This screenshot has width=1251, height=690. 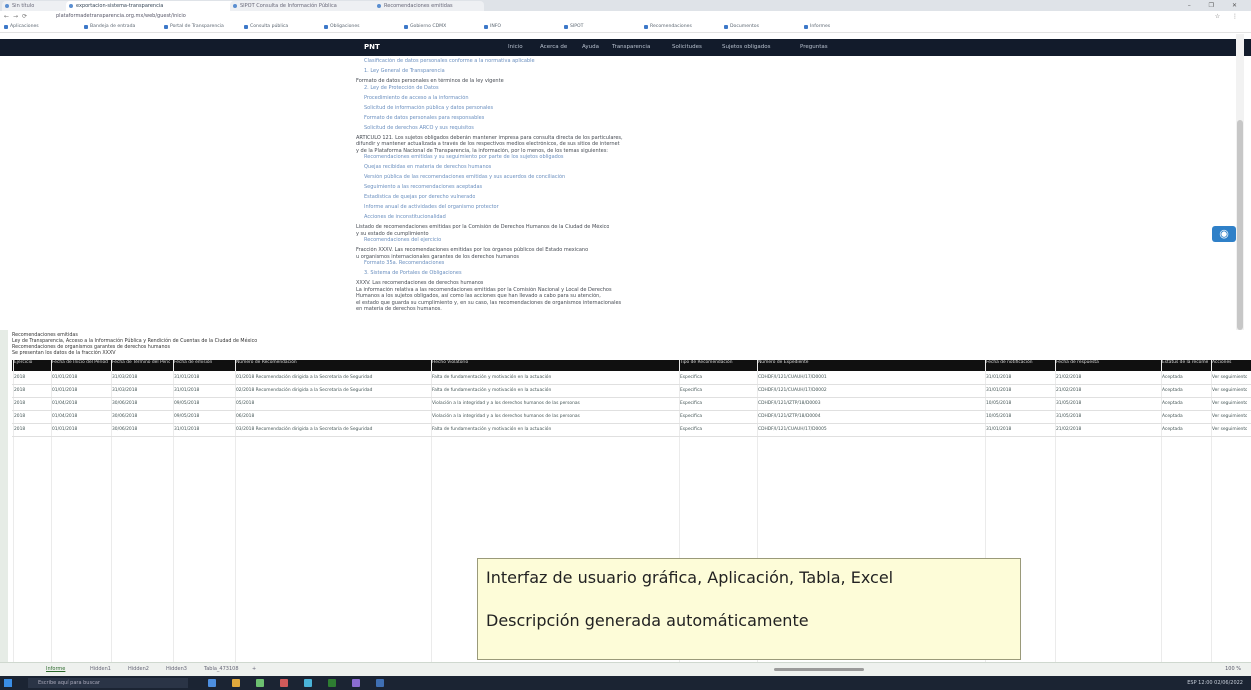 What do you see at coordinates (221, 669) in the screenshot?
I see `sheet-tab: Tabla_473108` at bounding box center [221, 669].